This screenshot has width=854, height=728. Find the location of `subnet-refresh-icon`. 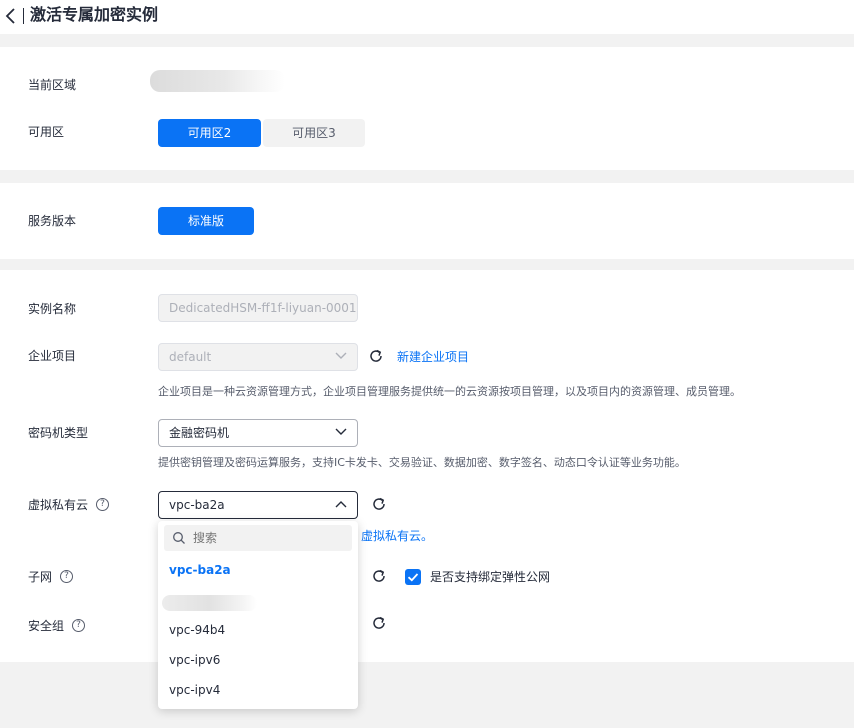

subnet-refresh-icon is located at coordinates (379, 576).